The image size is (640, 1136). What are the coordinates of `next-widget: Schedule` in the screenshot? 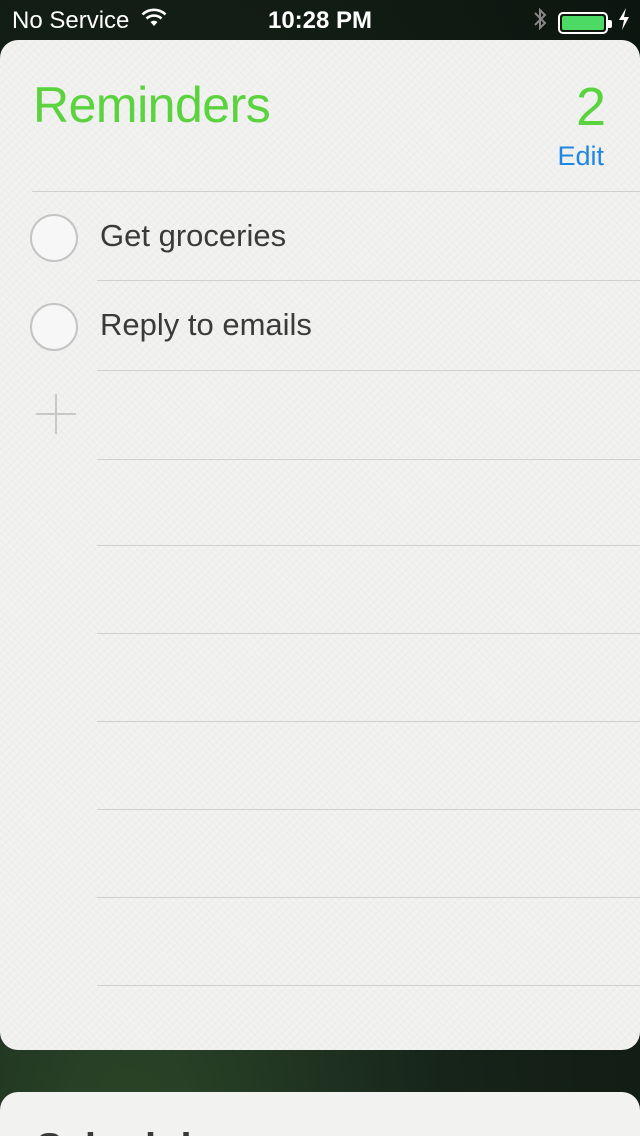 It's located at (320, 1114).